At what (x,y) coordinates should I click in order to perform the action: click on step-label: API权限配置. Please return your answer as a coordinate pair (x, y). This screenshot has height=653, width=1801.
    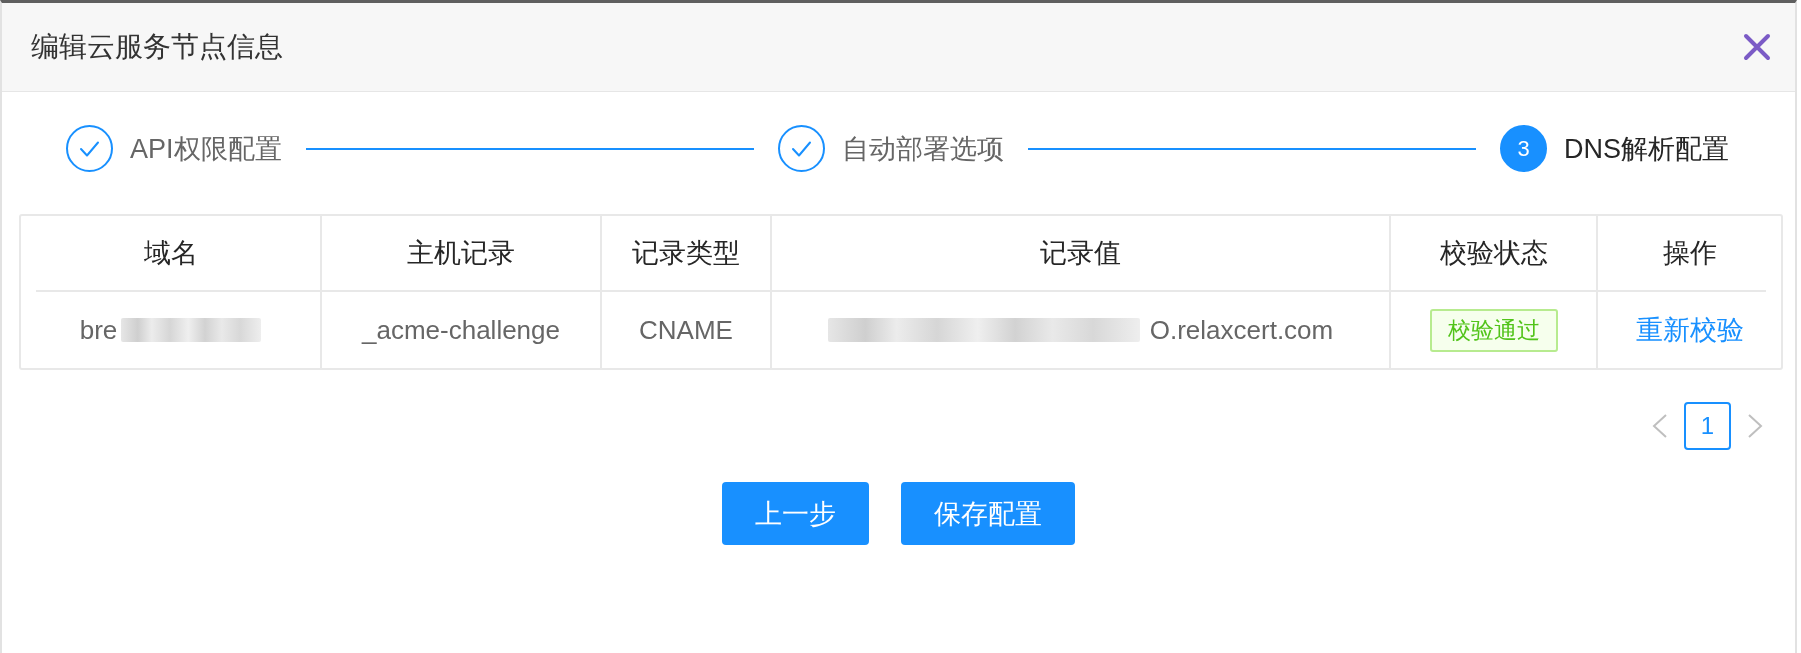
    Looking at the image, I should click on (206, 149).